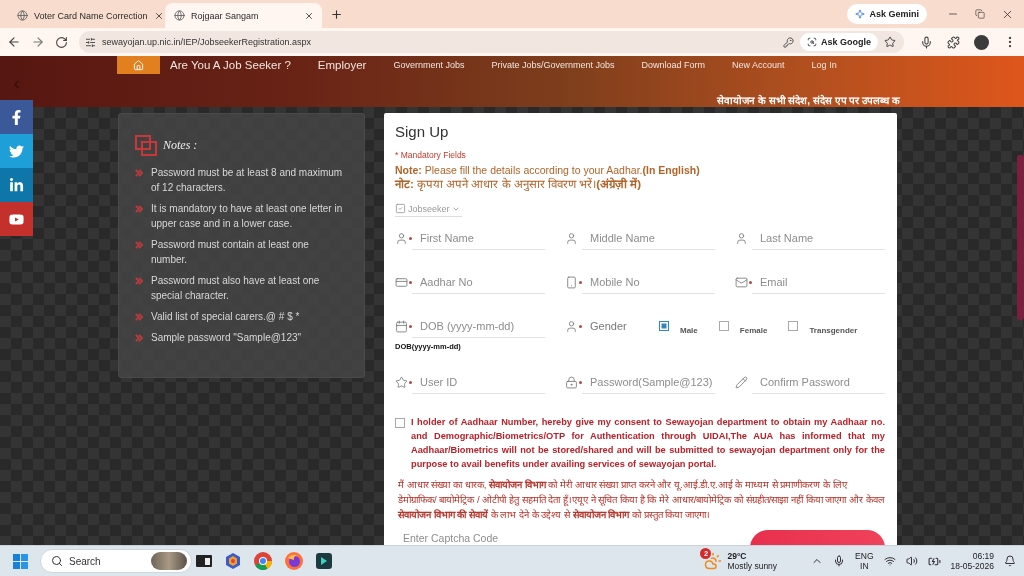  I want to click on arrow-left-icon, so click(14, 42).